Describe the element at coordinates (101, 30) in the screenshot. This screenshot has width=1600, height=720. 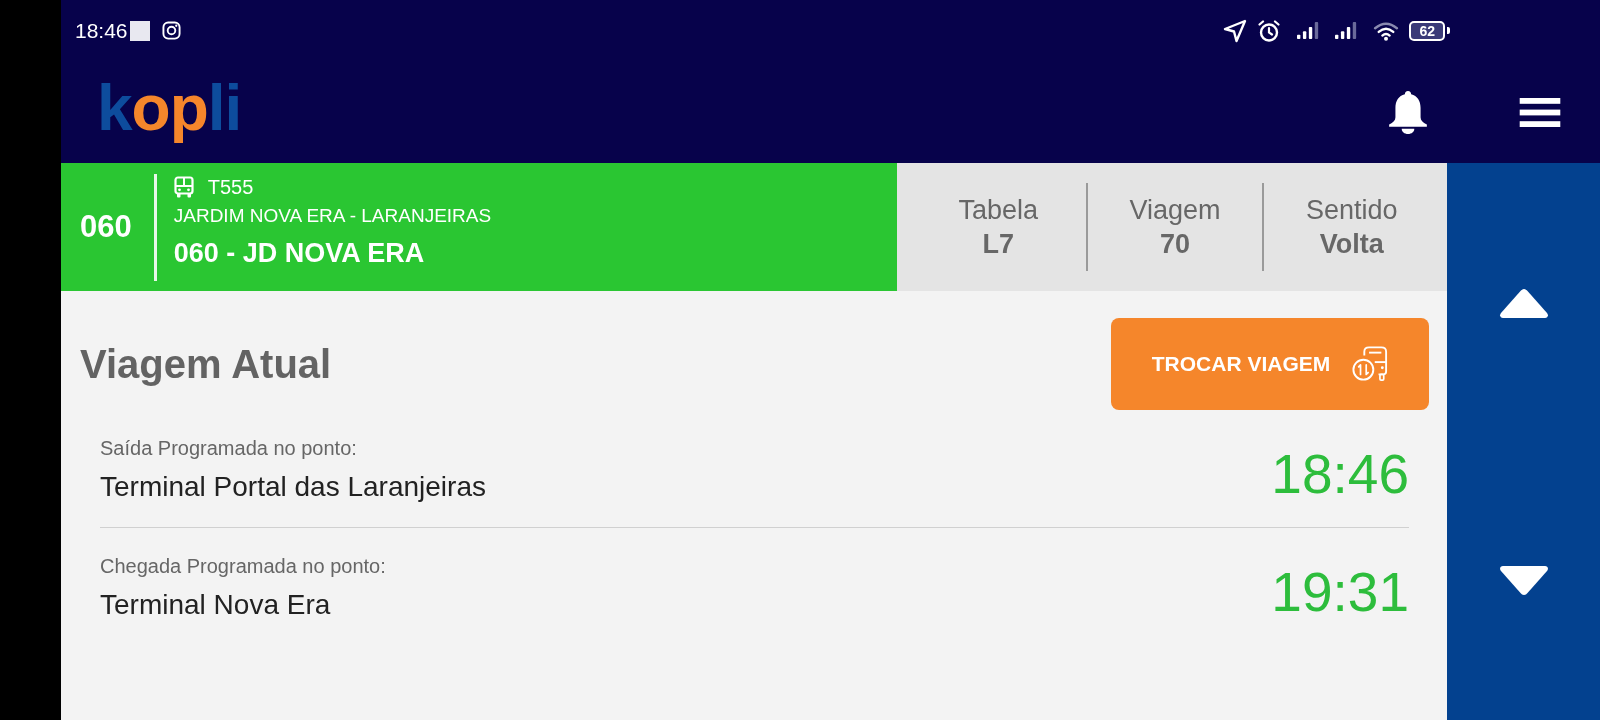
I see `status-time: 18:46` at that location.